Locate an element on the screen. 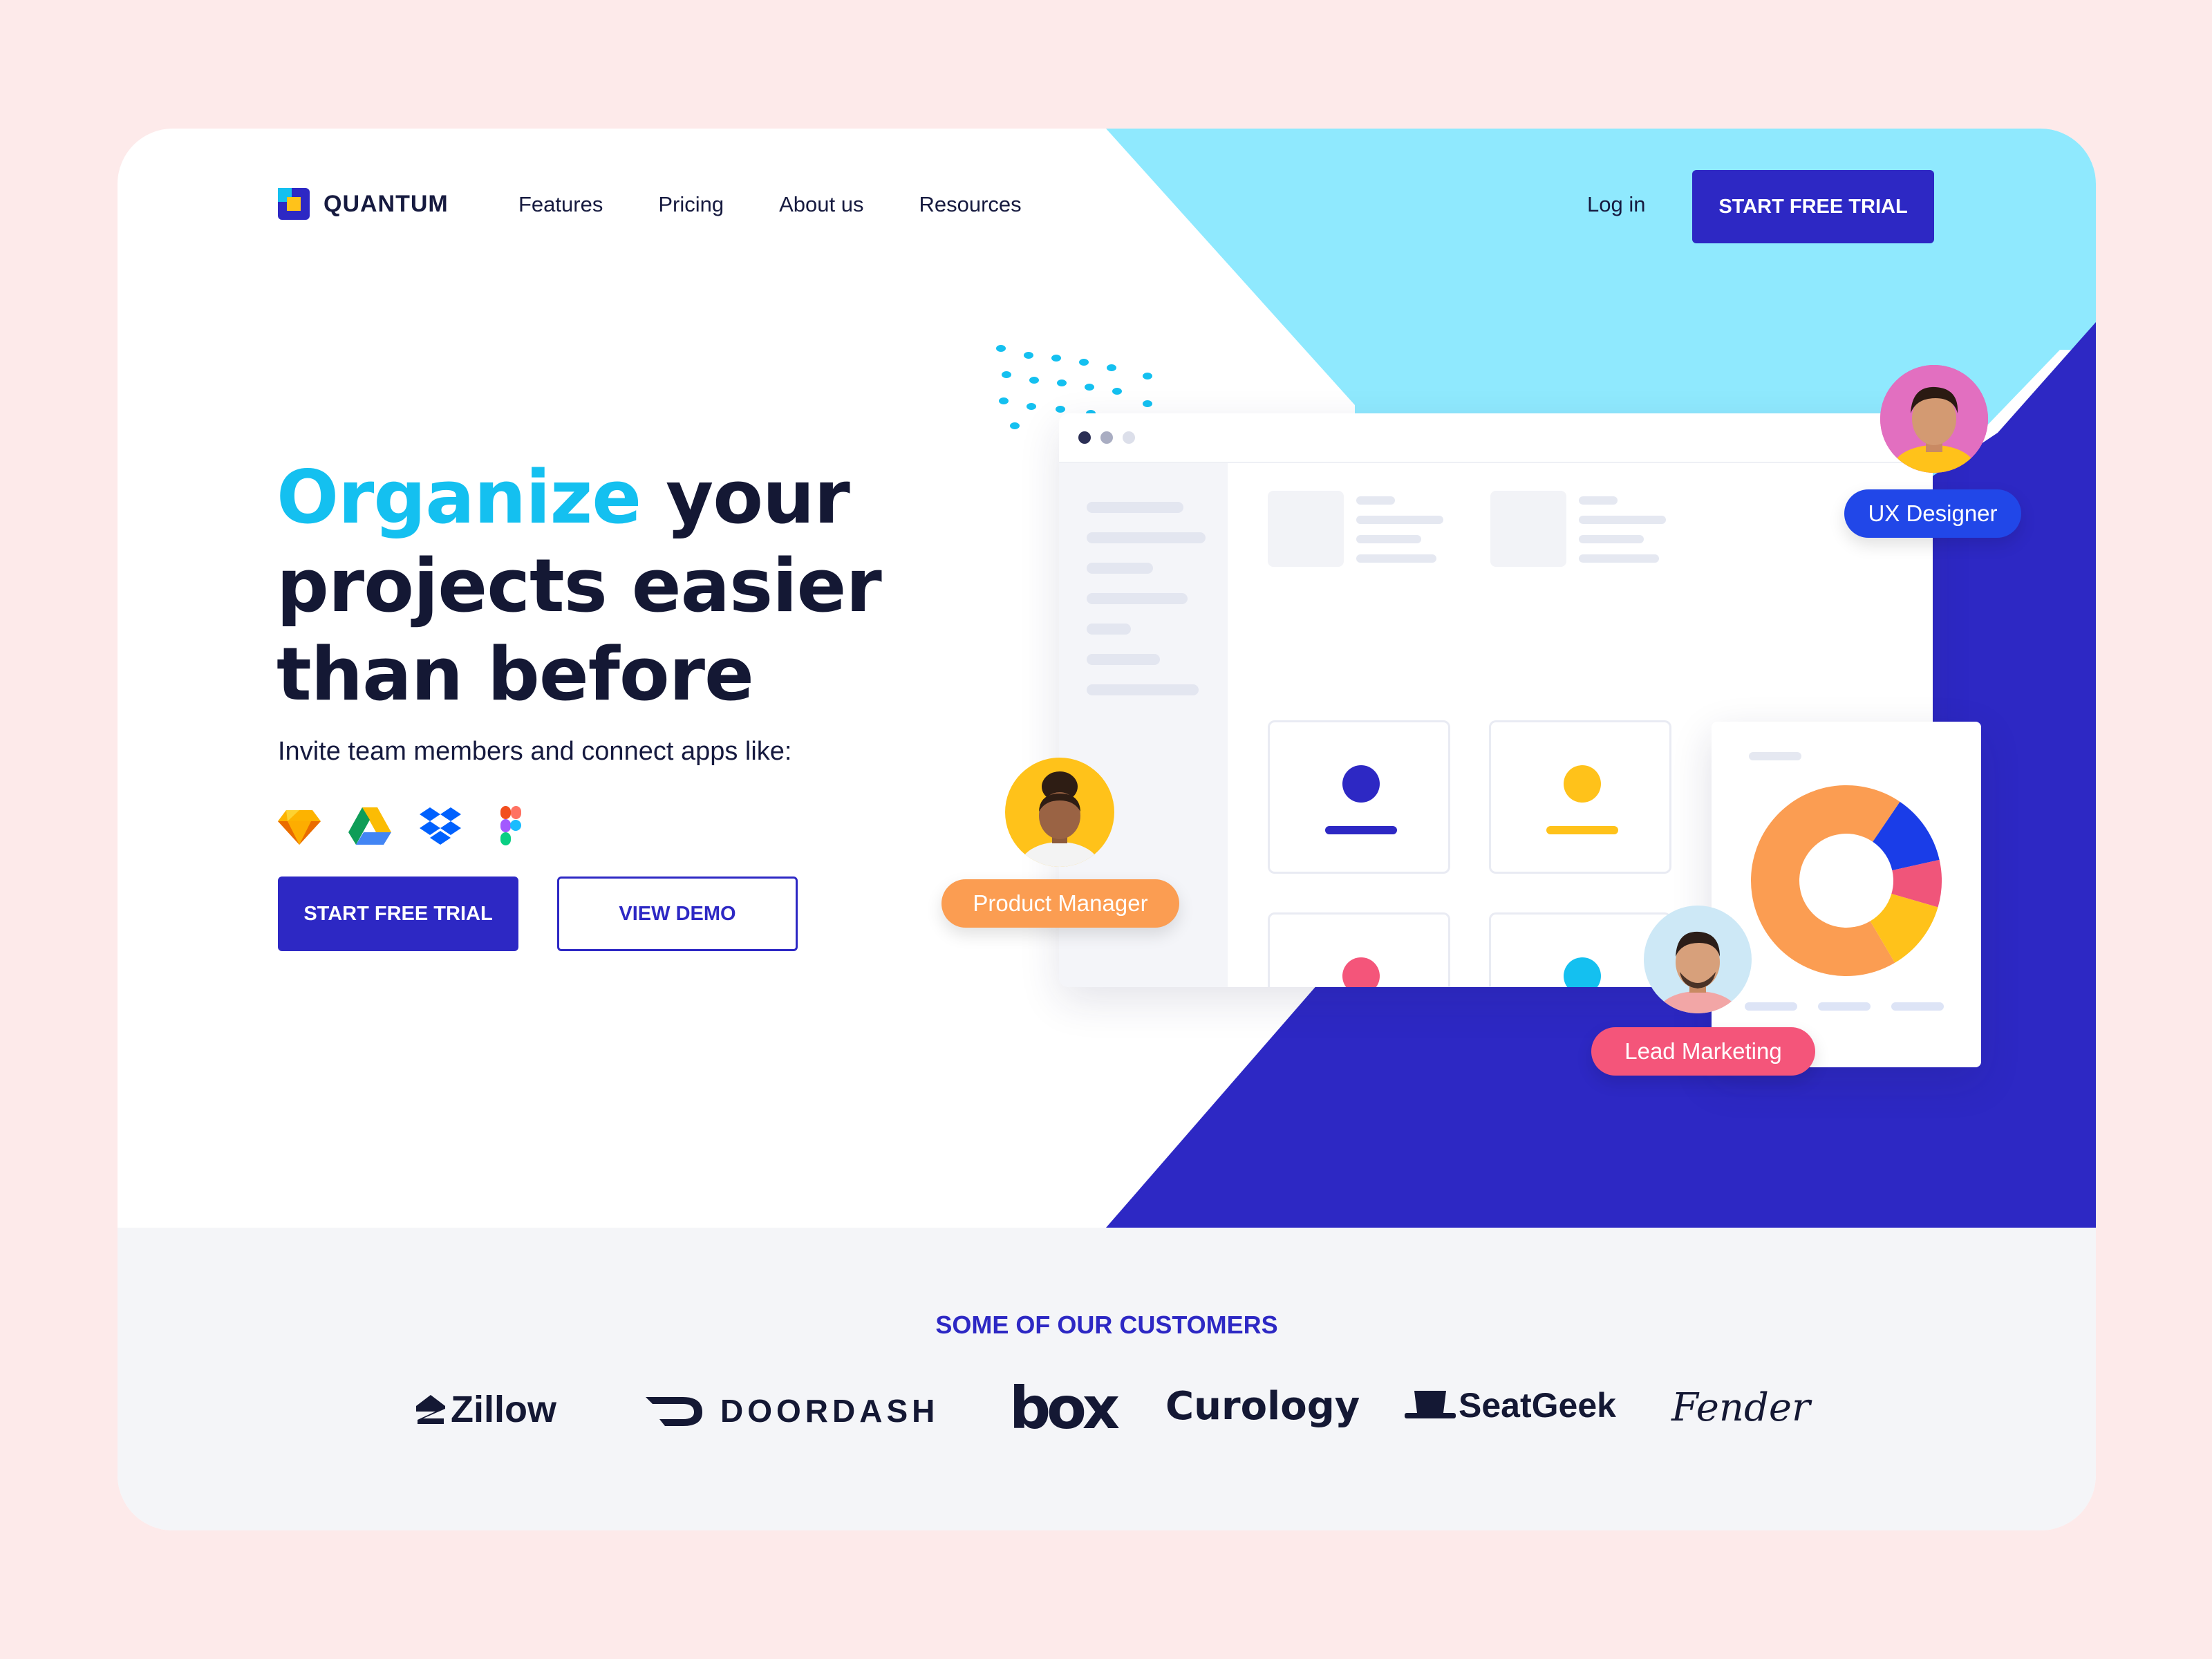  customer-name: box is located at coordinates (1064, 1408).